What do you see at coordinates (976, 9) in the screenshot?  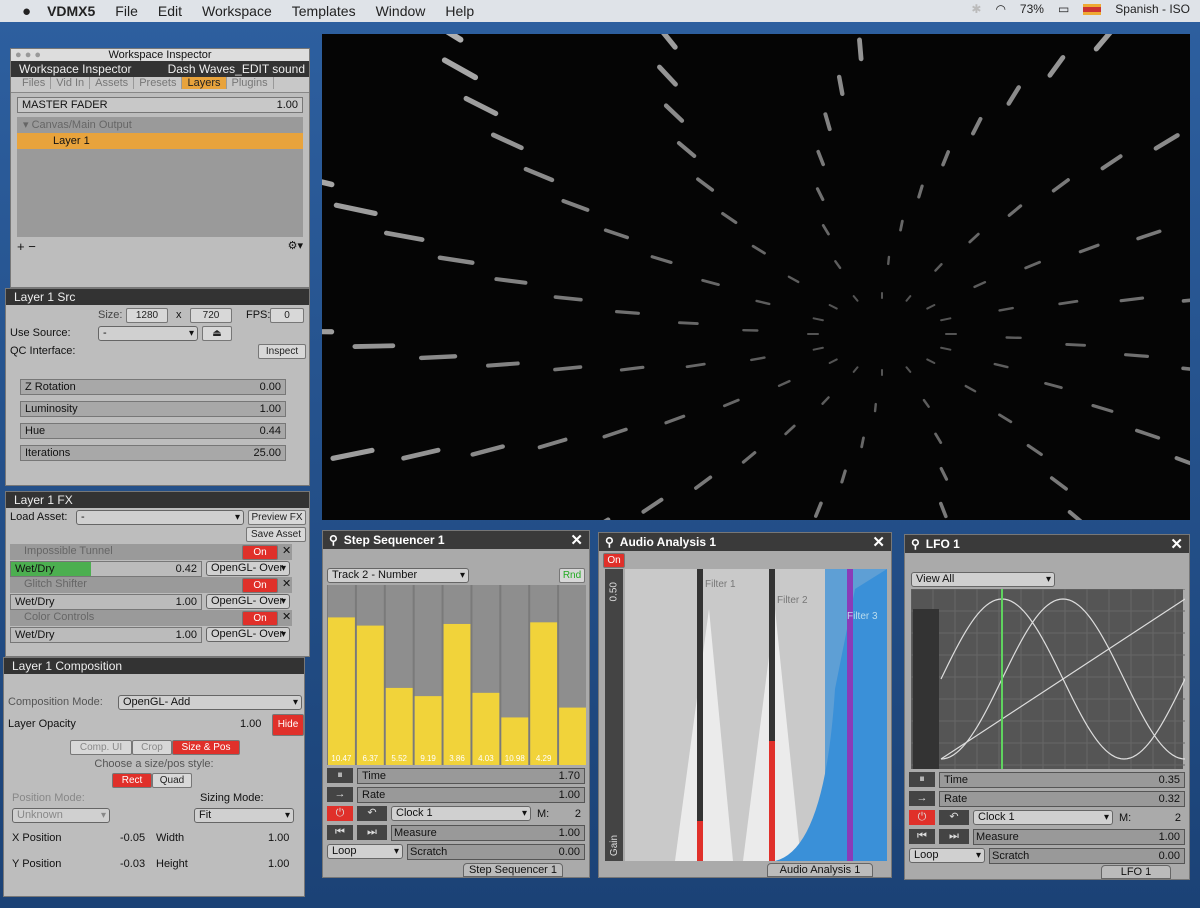 I see `bluetooth-icon: ✱` at bounding box center [976, 9].